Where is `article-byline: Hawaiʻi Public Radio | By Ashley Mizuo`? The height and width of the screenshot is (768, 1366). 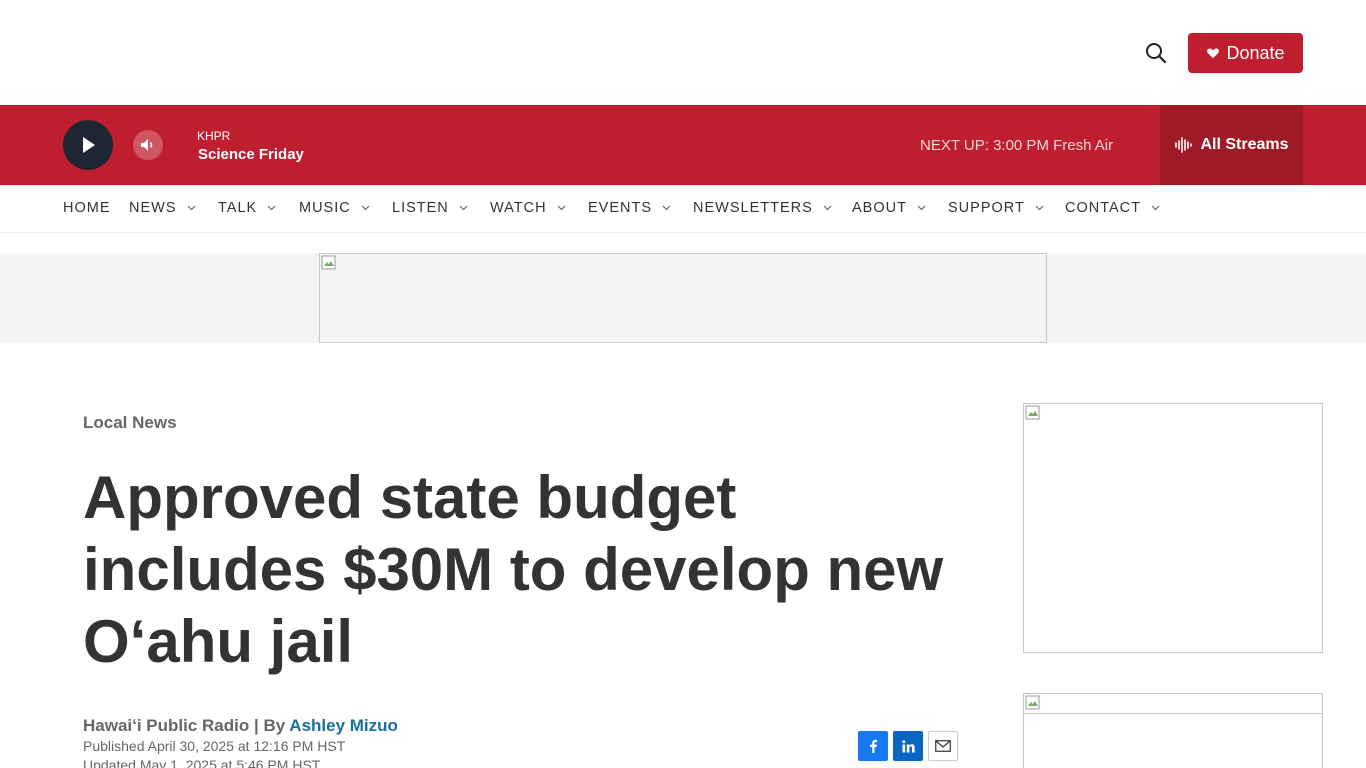
article-byline: Hawaiʻi Public Radio | By Ashley Mizuo is located at coordinates (240, 726).